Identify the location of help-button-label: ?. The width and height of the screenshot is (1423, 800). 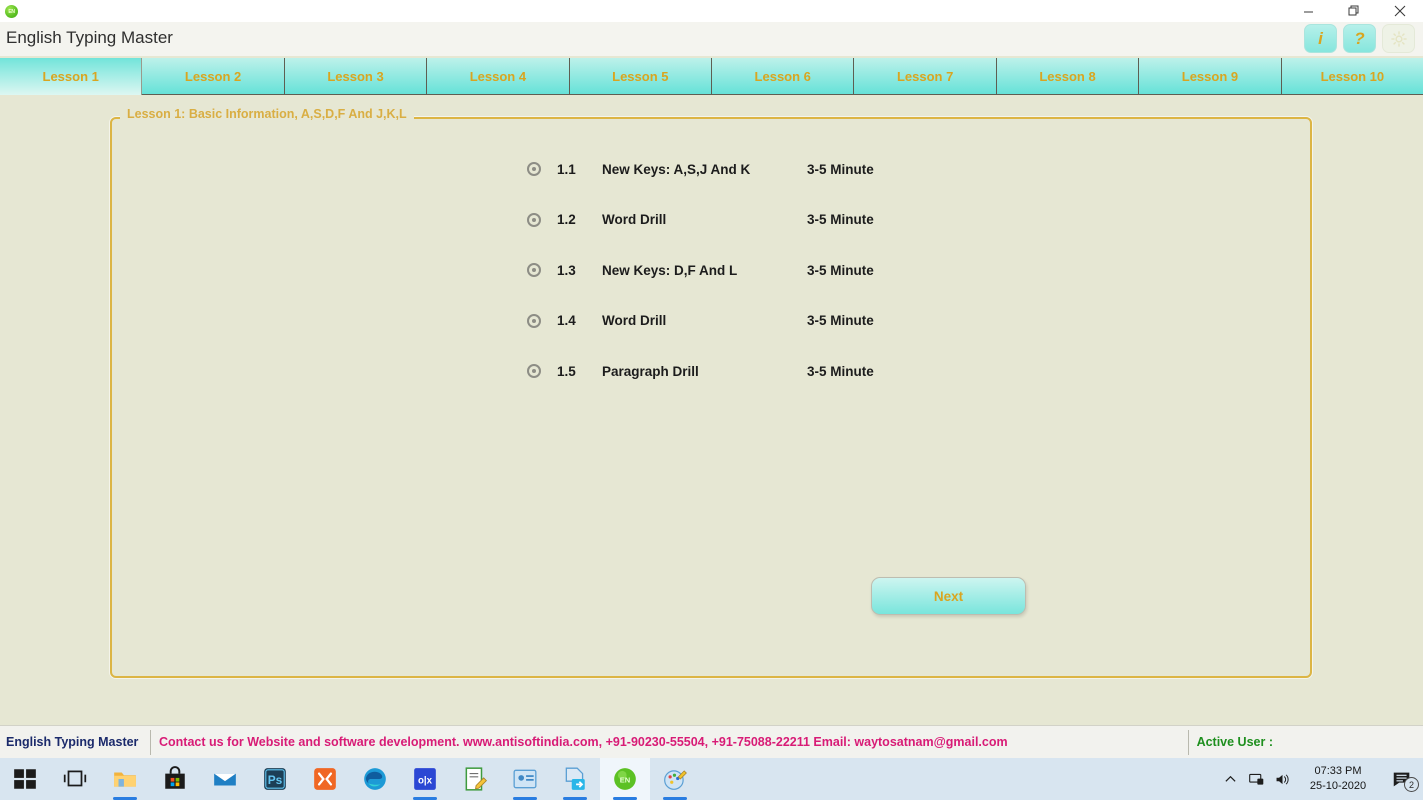
(1359, 38).